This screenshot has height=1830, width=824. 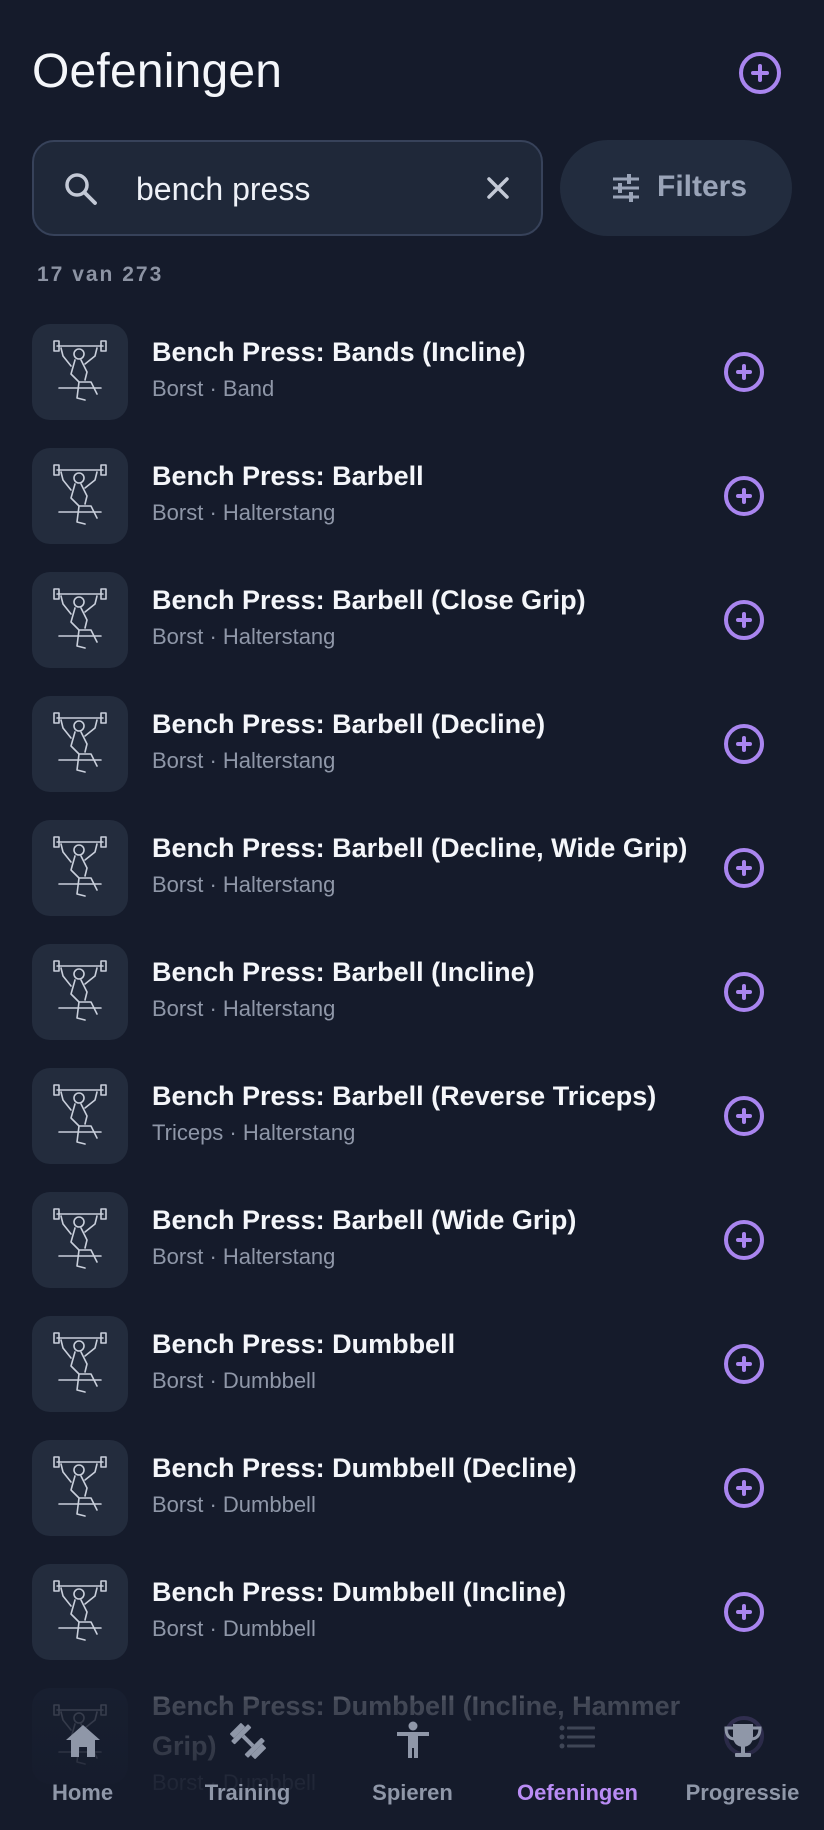 I want to click on nav-muscles: Spieren, so click(x=412, y=1765).